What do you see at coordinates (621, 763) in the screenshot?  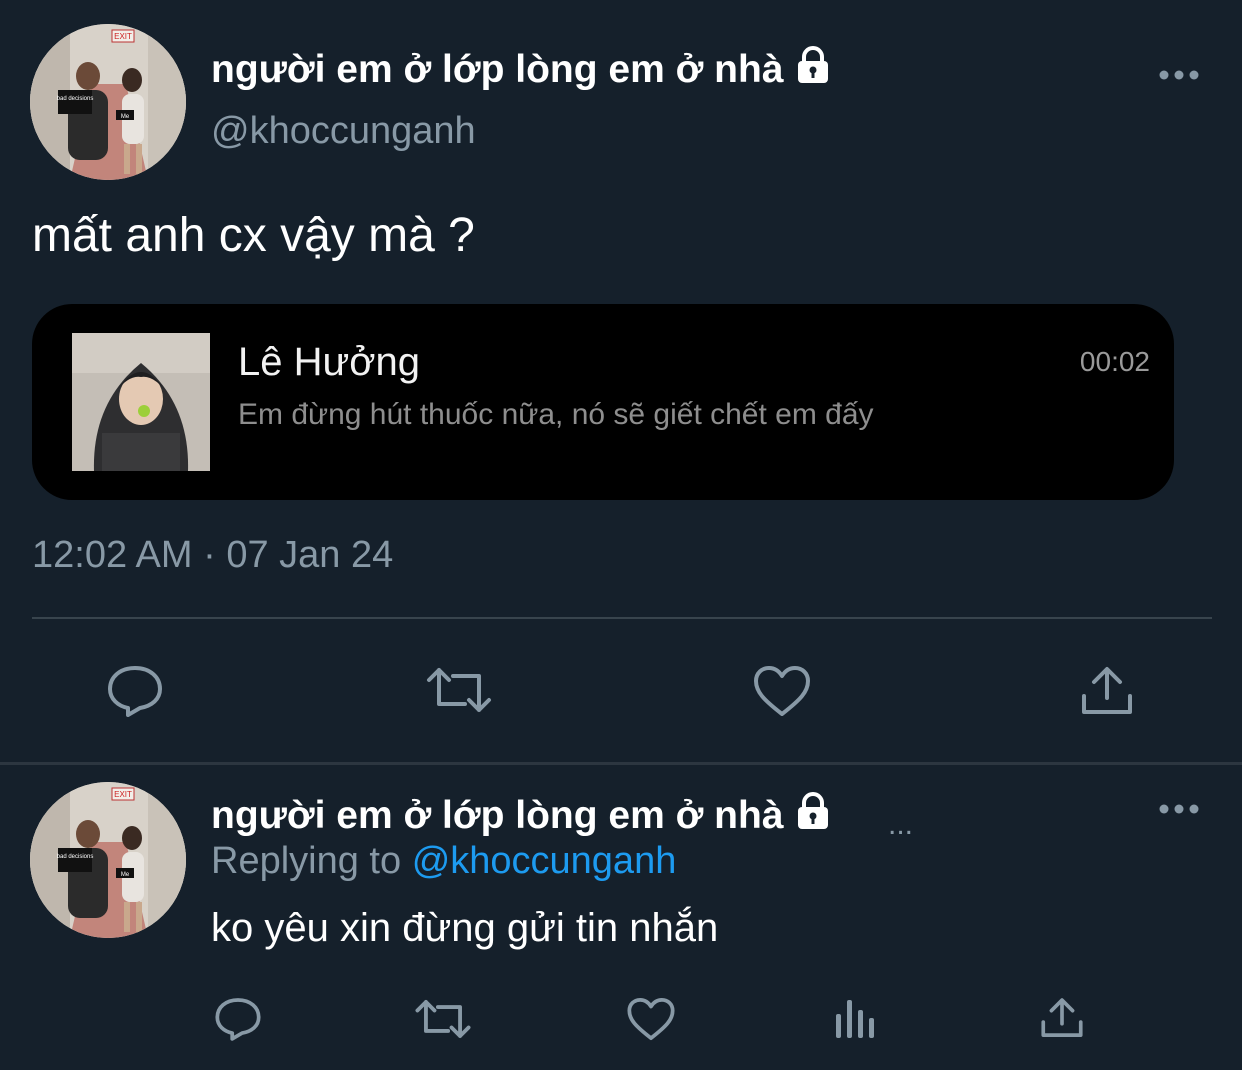 I see `section-divider` at bounding box center [621, 763].